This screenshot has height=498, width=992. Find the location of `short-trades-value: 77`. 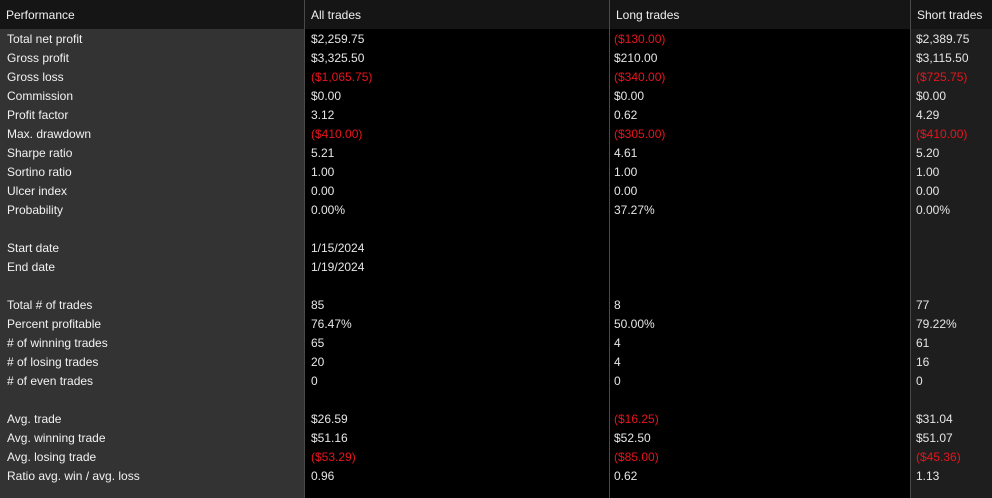

short-trades-value: 77 is located at coordinates (923, 305).